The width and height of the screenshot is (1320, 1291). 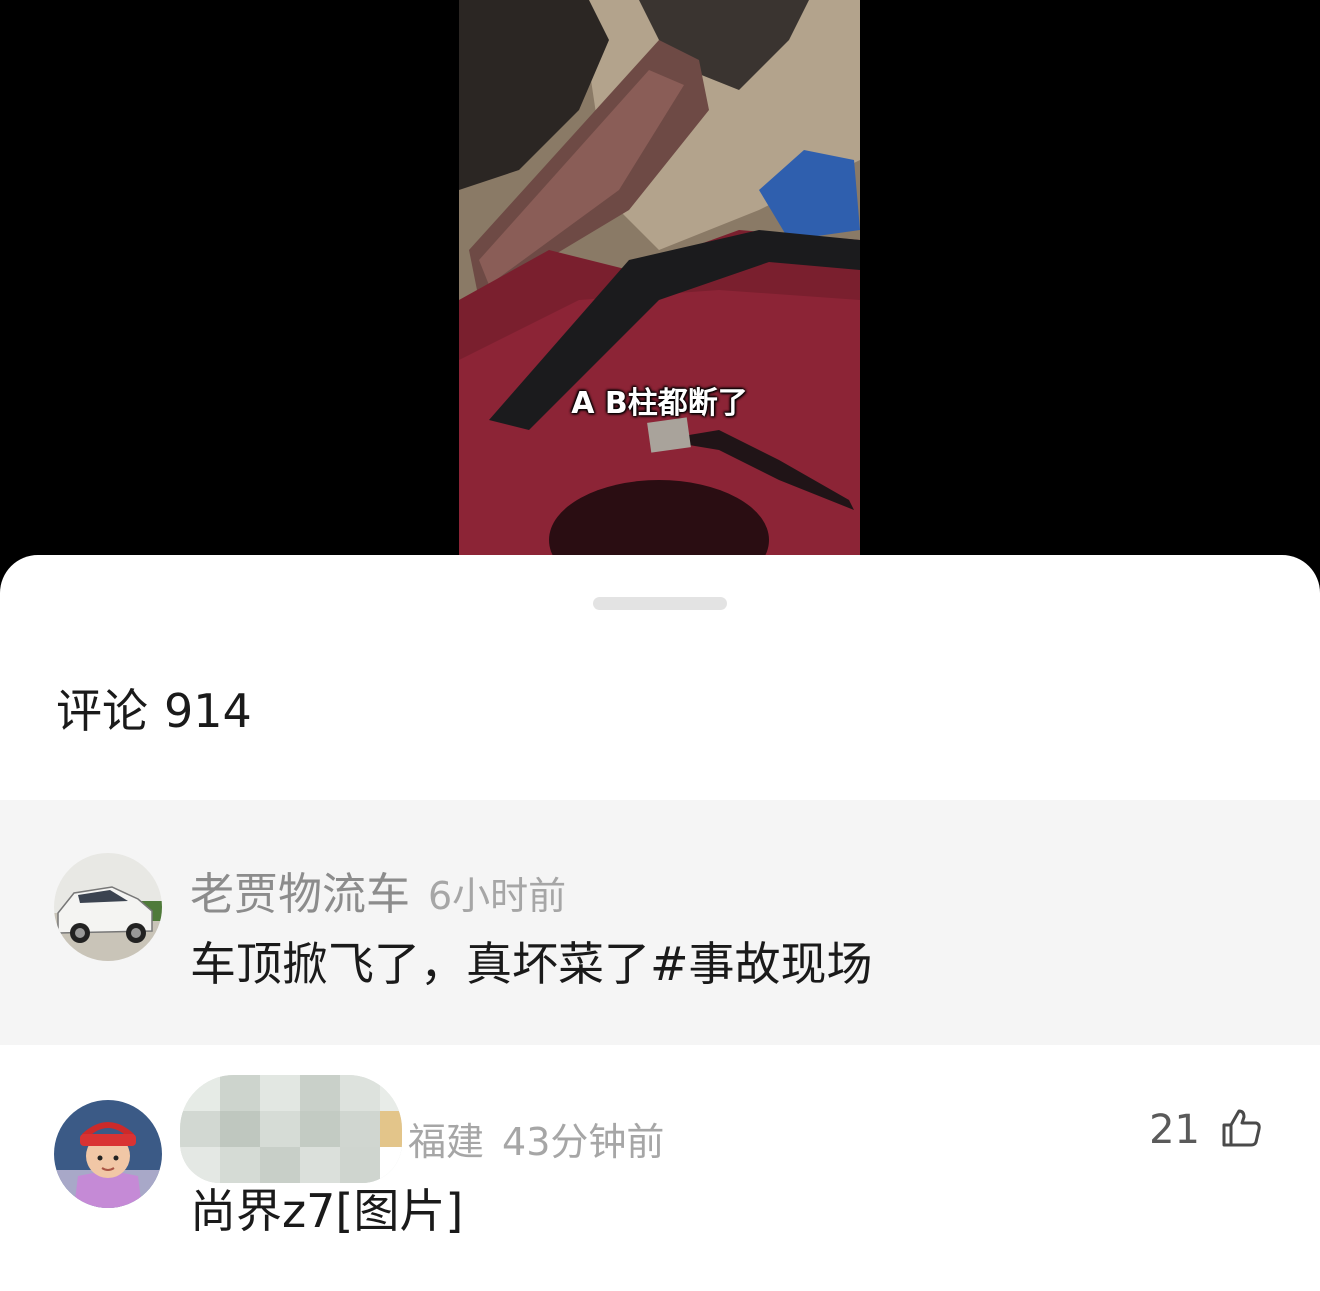 What do you see at coordinates (291, 1129) in the screenshot?
I see `censored-username` at bounding box center [291, 1129].